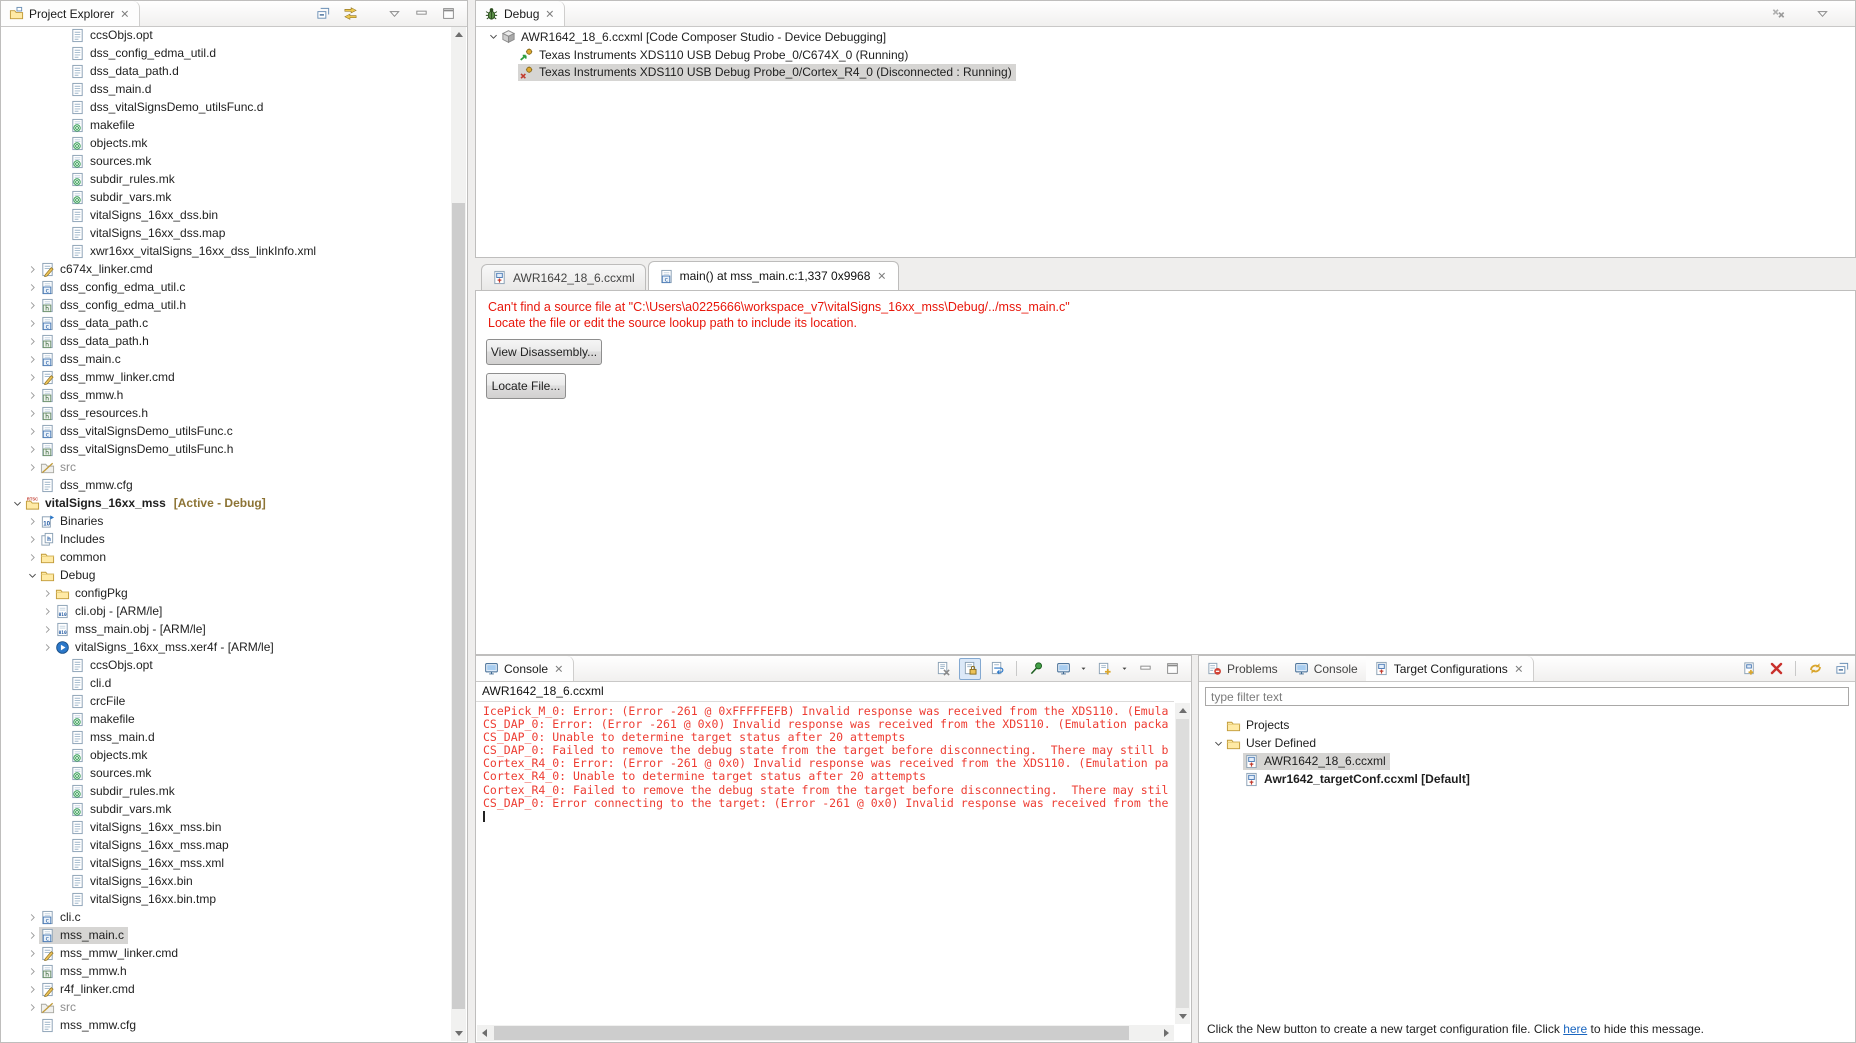  Describe the element at coordinates (484, 1032) in the screenshot. I see `scroll-left-button` at that location.